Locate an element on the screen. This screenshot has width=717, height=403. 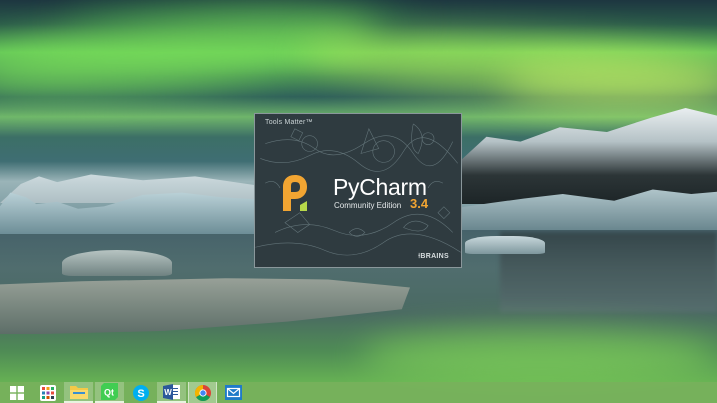
tagline: Tools Matter™ is located at coordinates (289, 122).